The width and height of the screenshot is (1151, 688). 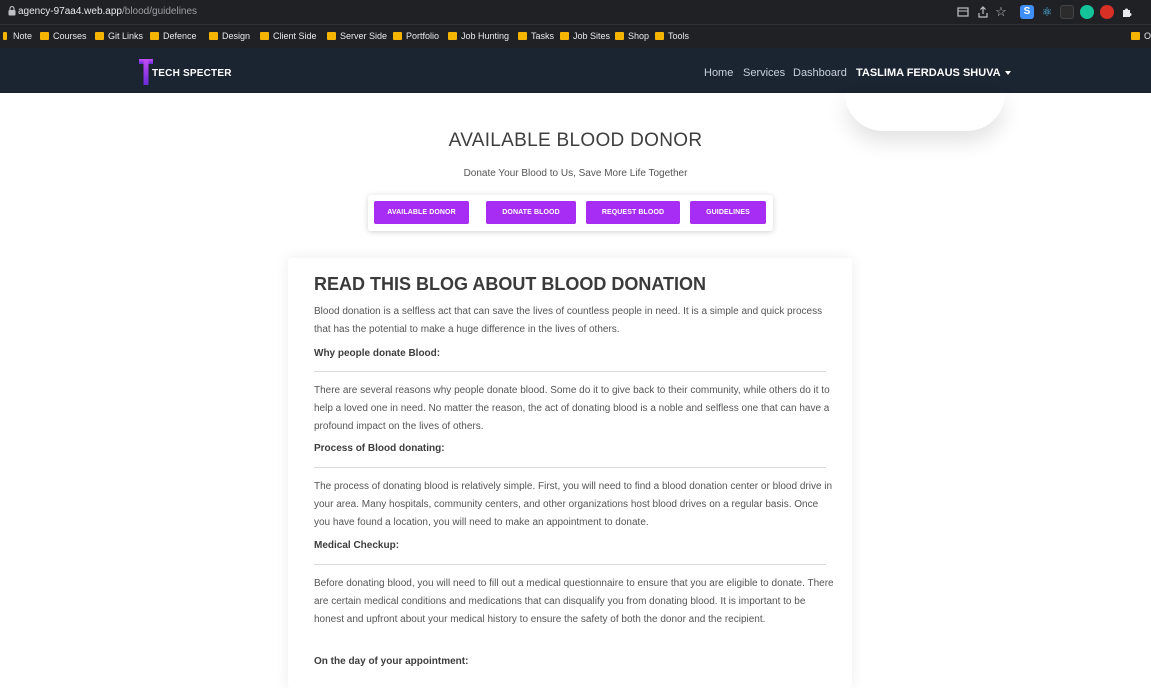 What do you see at coordinates (379, 448) in the screenshot?
I see `section-heading-process: Process of Blood donating:` at bounding box center [379, 448].